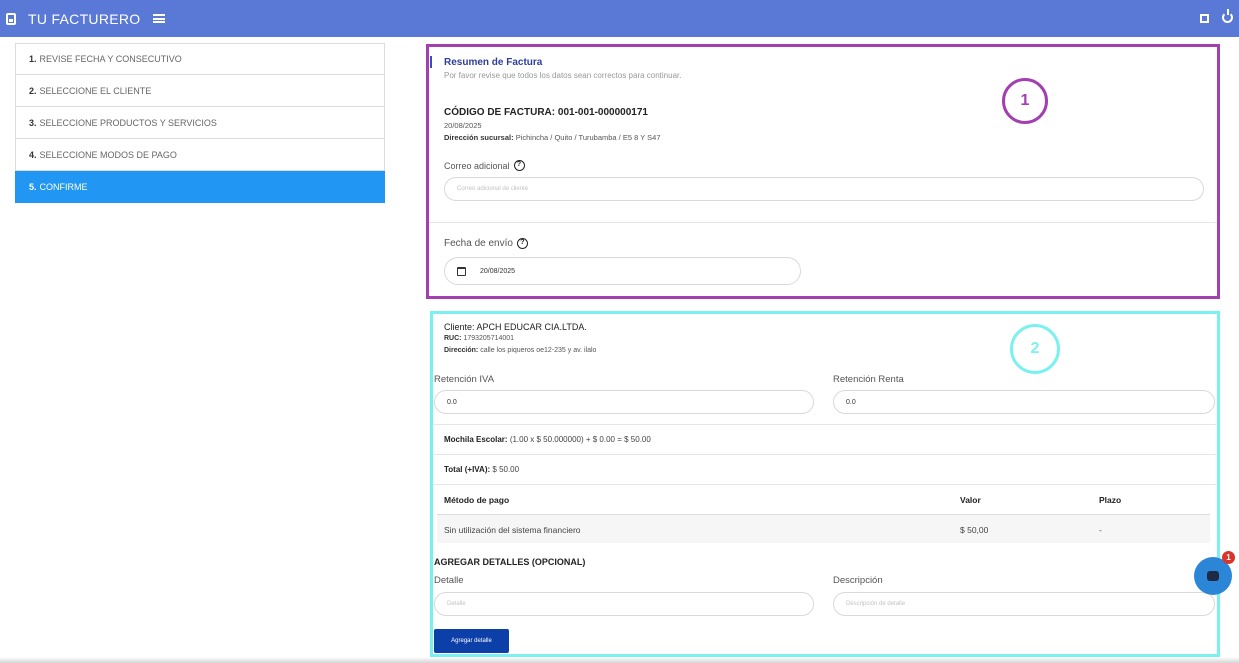 This screenshot has height=663, width=1239. Describe the element at coordinates (624, 402) in the screenshot. I see `retention-iva-input: 0.0` at that location.